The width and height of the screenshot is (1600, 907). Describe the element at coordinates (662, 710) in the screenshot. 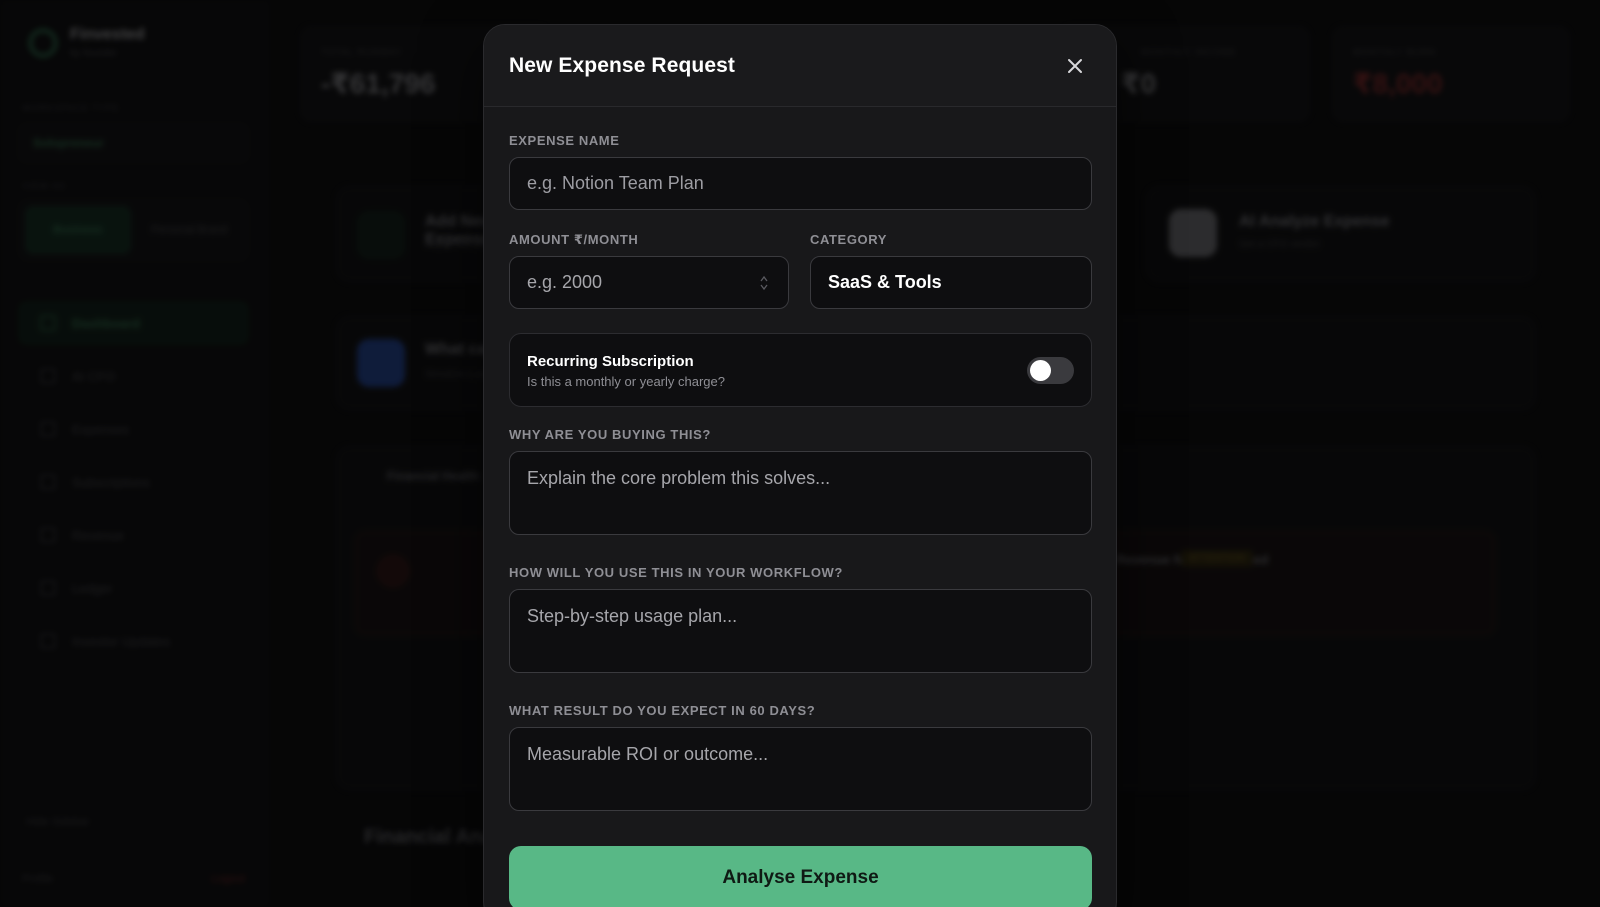

I see `result-label: WHAT RESULT DO YOU EXPECT IN 60 DAYS?` at that location.